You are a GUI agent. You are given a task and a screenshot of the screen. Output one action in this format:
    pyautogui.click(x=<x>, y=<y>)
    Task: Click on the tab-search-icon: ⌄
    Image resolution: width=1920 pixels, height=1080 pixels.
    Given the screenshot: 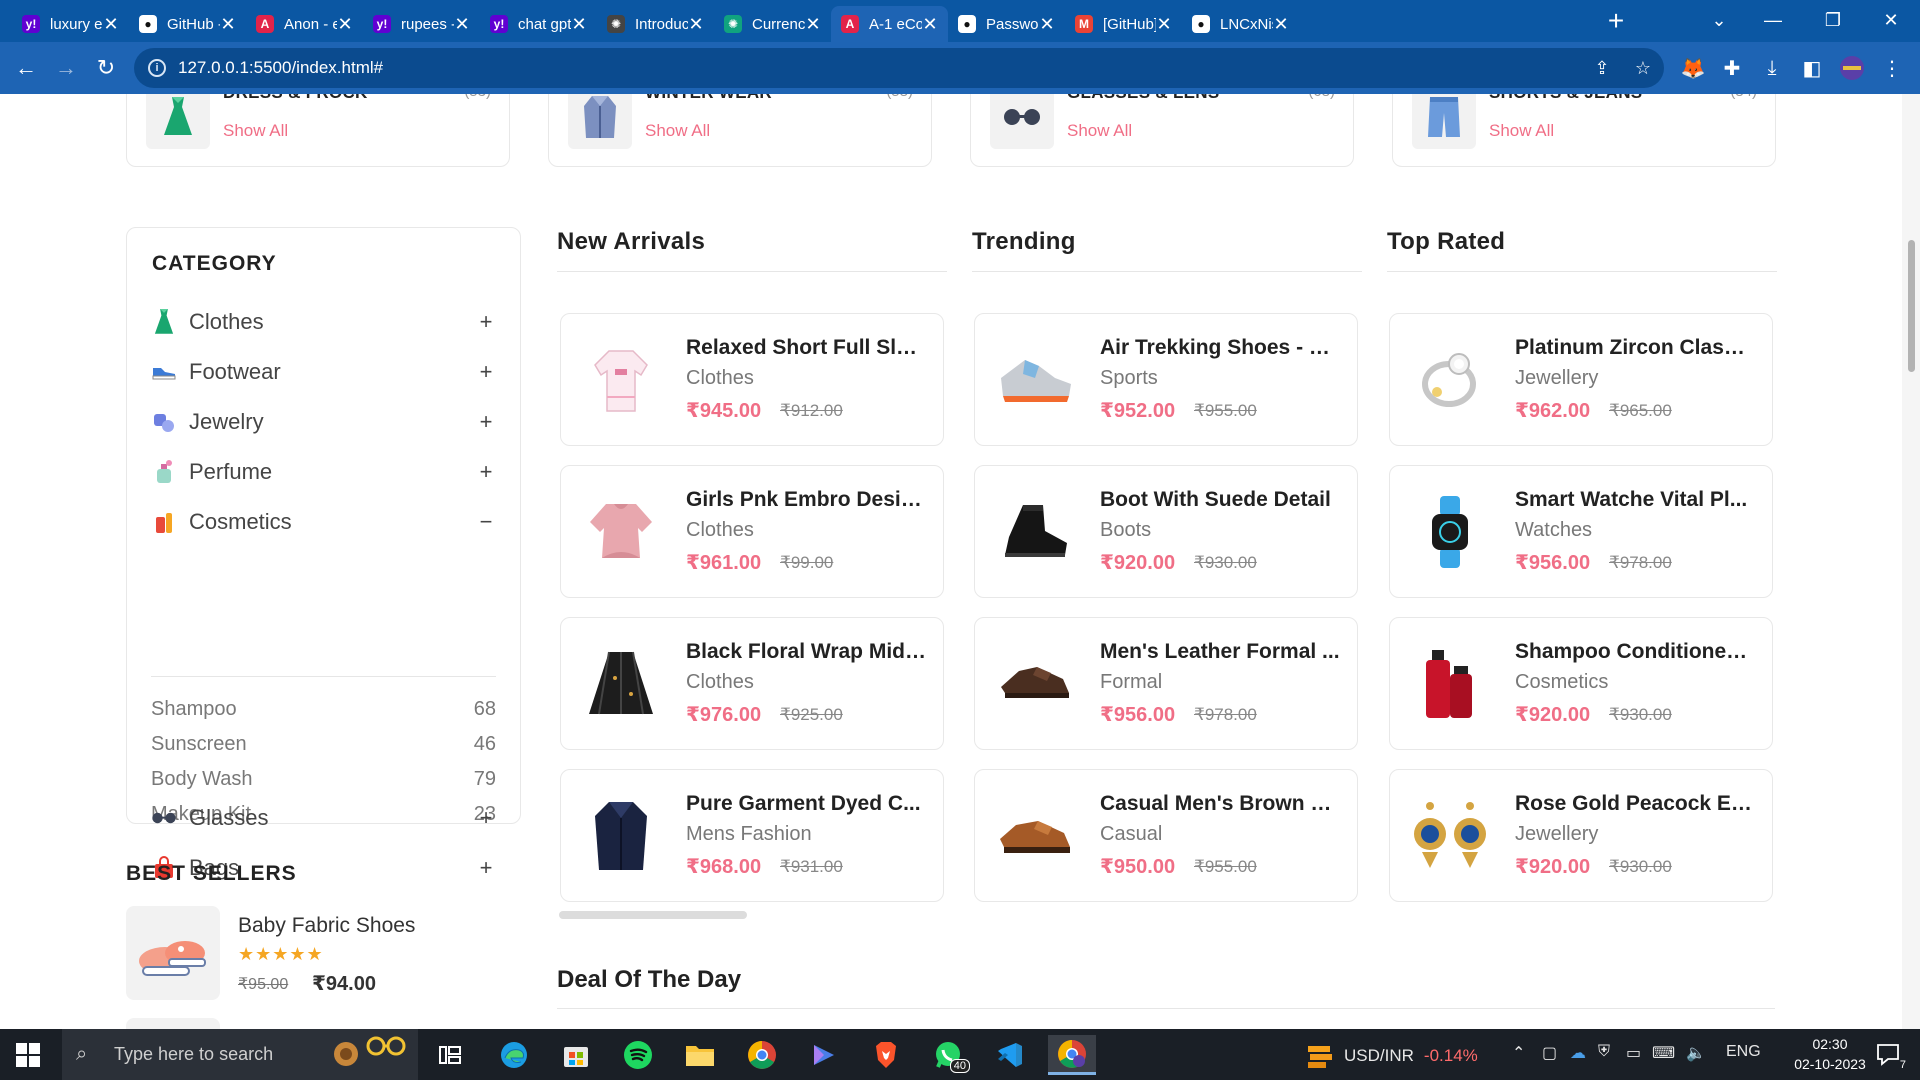 What is the action you would take?
    pyautogui.click(x=1719, y=20)
    